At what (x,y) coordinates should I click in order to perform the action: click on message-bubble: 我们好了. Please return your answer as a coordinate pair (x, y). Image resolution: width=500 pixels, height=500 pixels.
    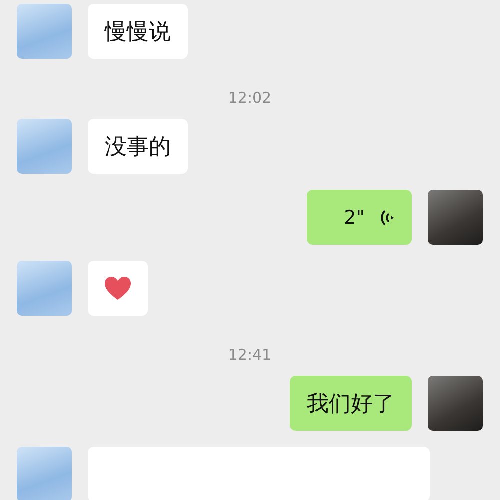
    Looking at the image, I should click on (351, 403).